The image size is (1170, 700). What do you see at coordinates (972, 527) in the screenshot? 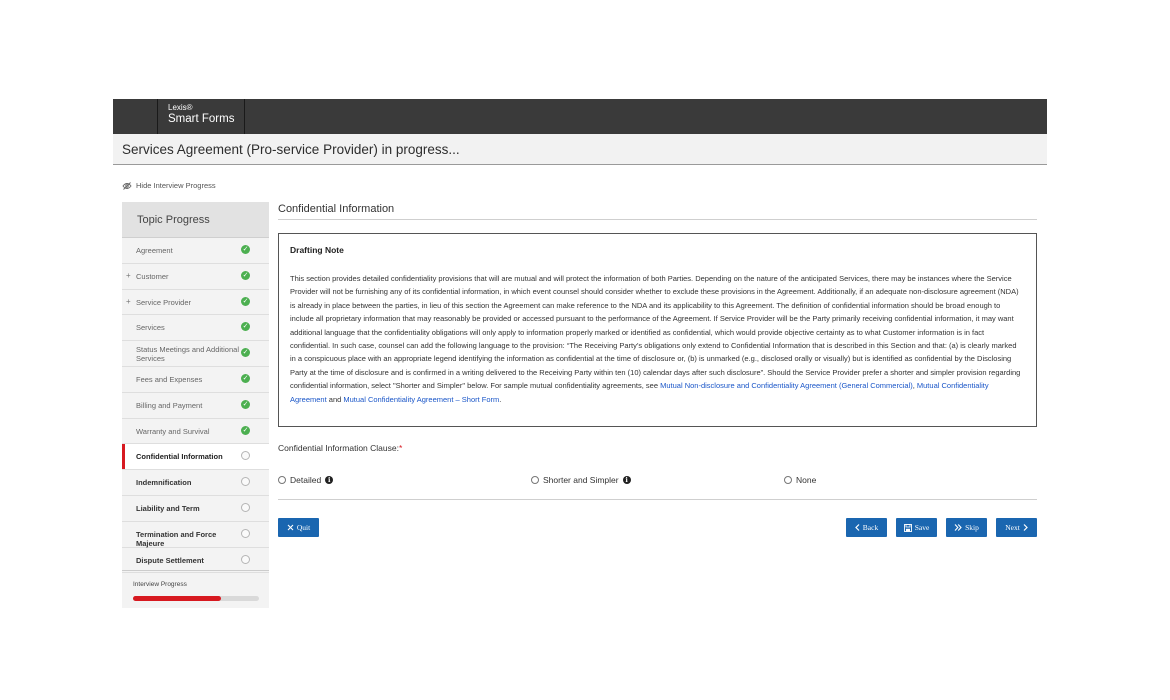
I see `skip-label: Skip` at bounding box center [972, 527].